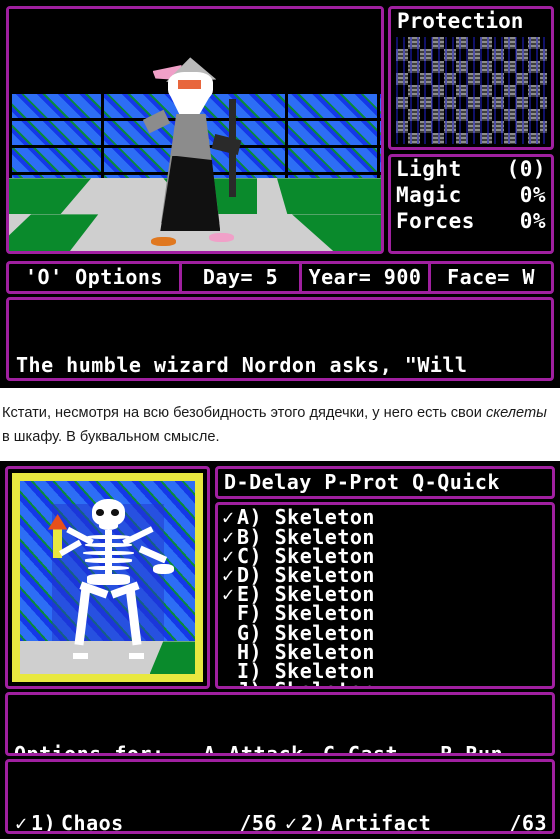 Image resolution: width=560 pixels, height=839 pixels. What do you see at coordinates (258, 821) in the screenshot?
I see `party-hp-1: /56` at bounding box center [258, 821].